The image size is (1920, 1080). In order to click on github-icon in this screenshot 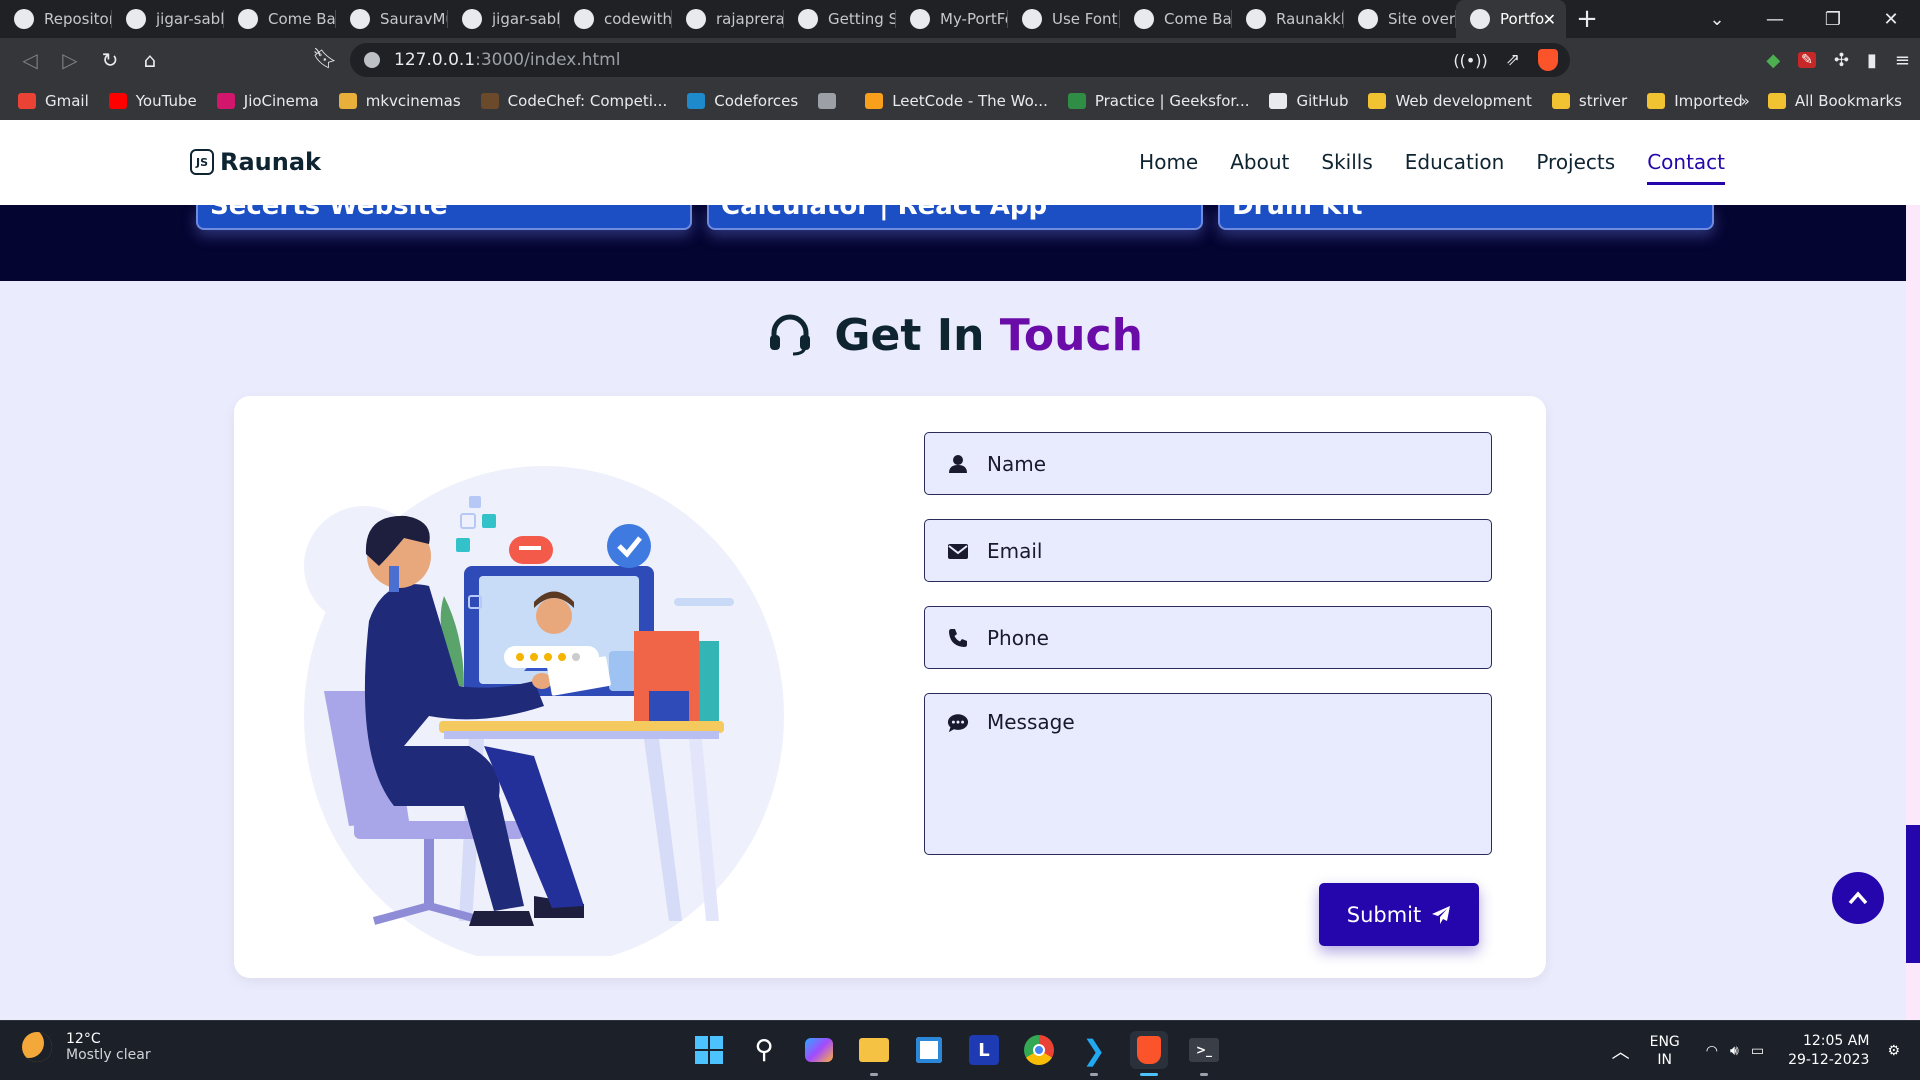, I will do `click(584, 19)`.